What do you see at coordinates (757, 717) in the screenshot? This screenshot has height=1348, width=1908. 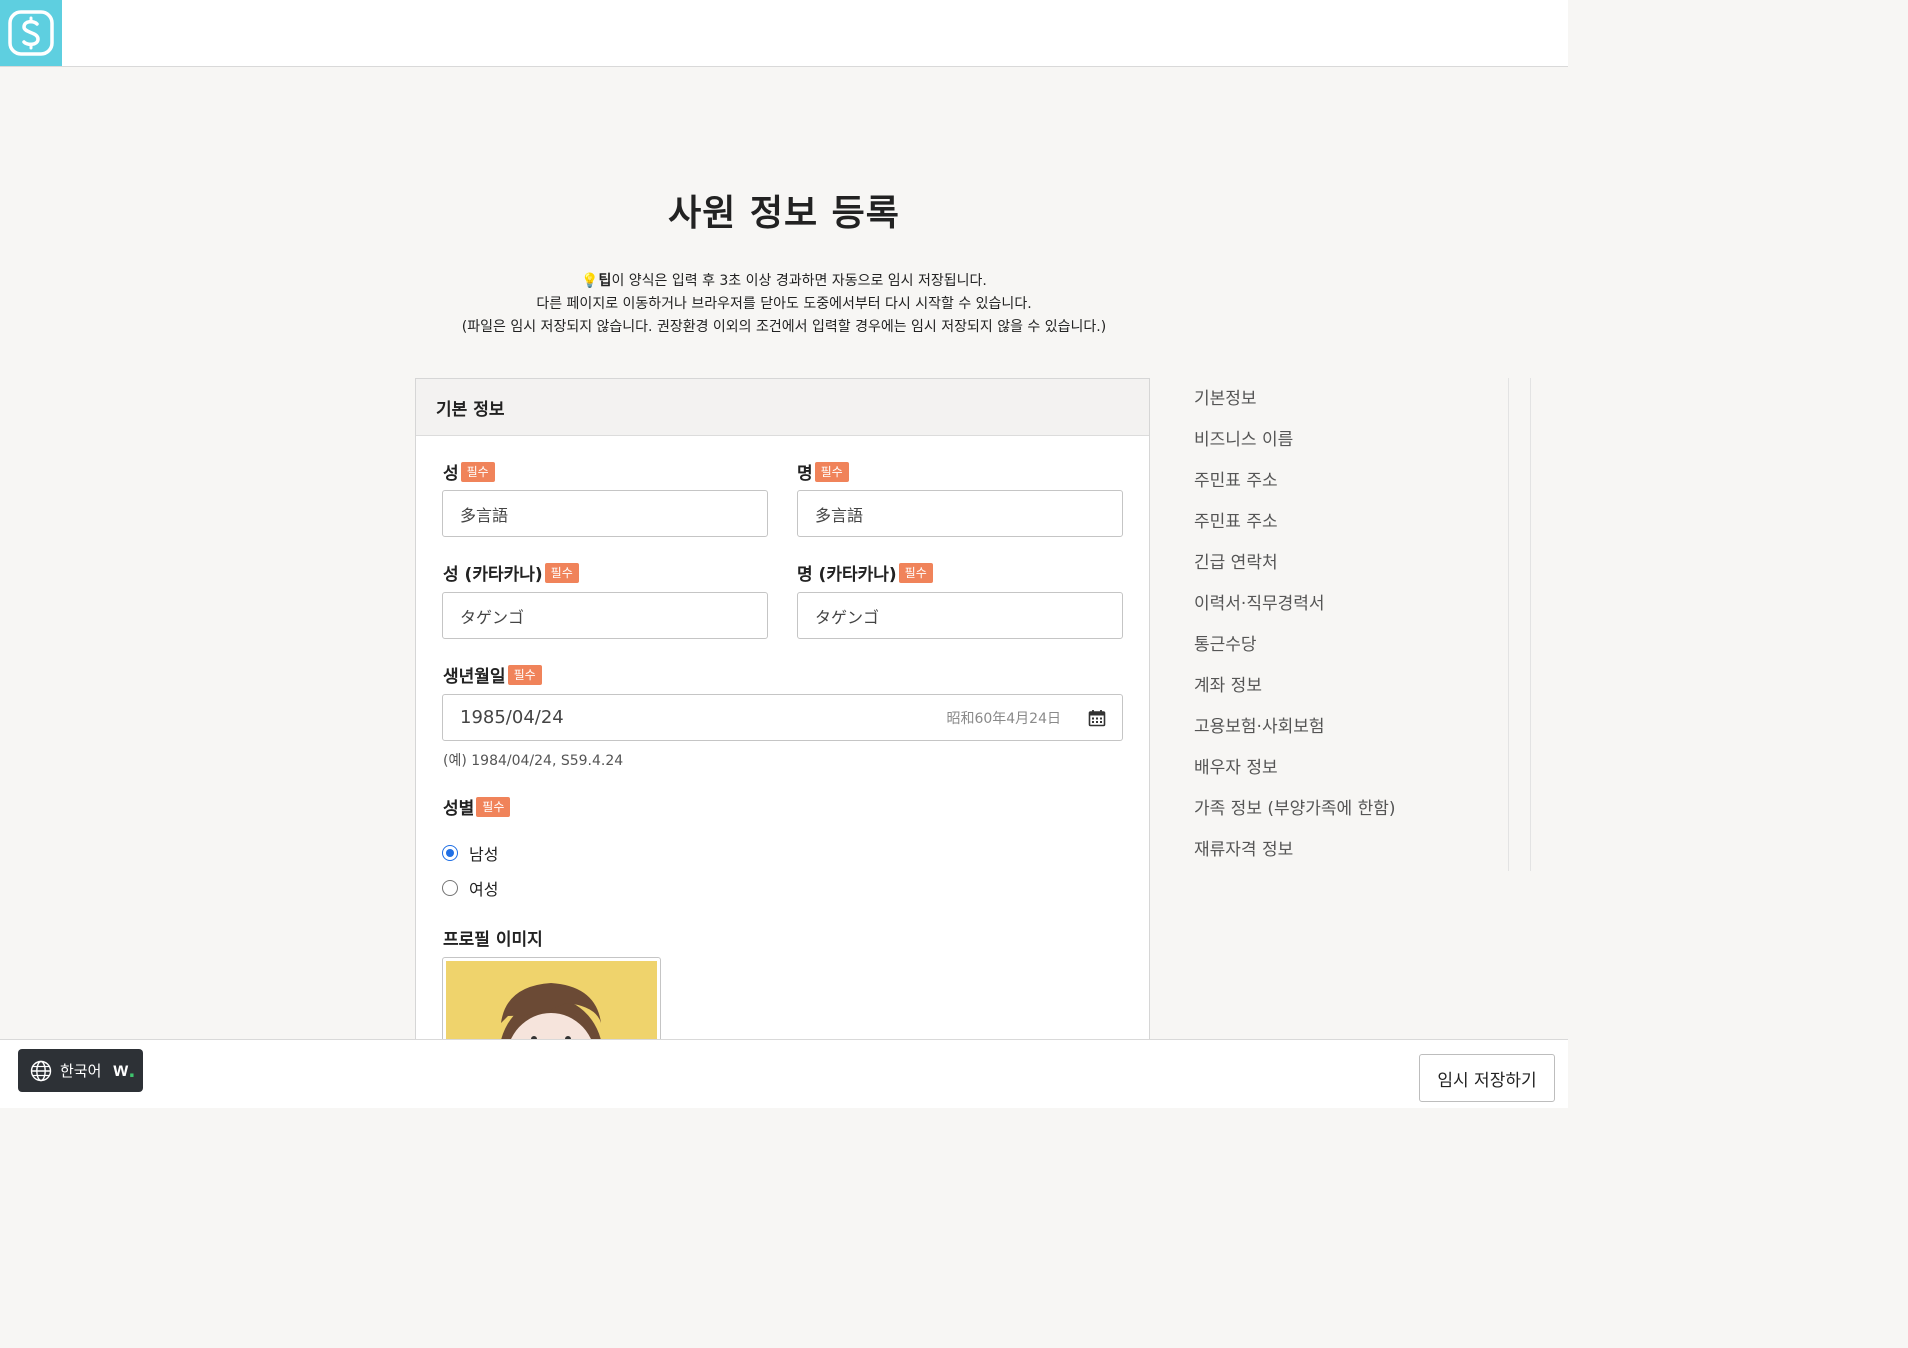 I see `birthdate-input: 1985/04/24 昭和60年4月24日` at bounding box center [757, 717].